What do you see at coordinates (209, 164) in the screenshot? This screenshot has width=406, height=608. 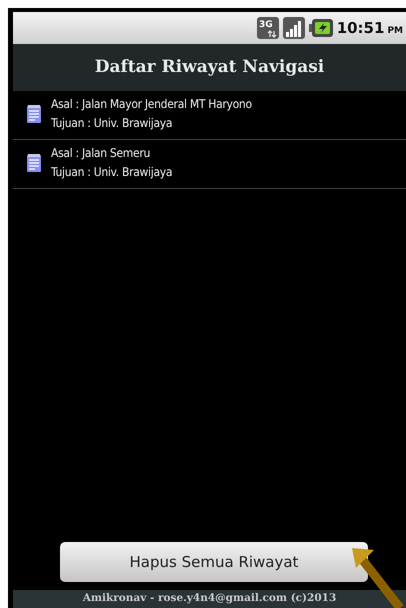 I see `history-item: Asal : Jalan Semeru Tujuan : Univ. Brawijaya` at bounding box center [209, 164].